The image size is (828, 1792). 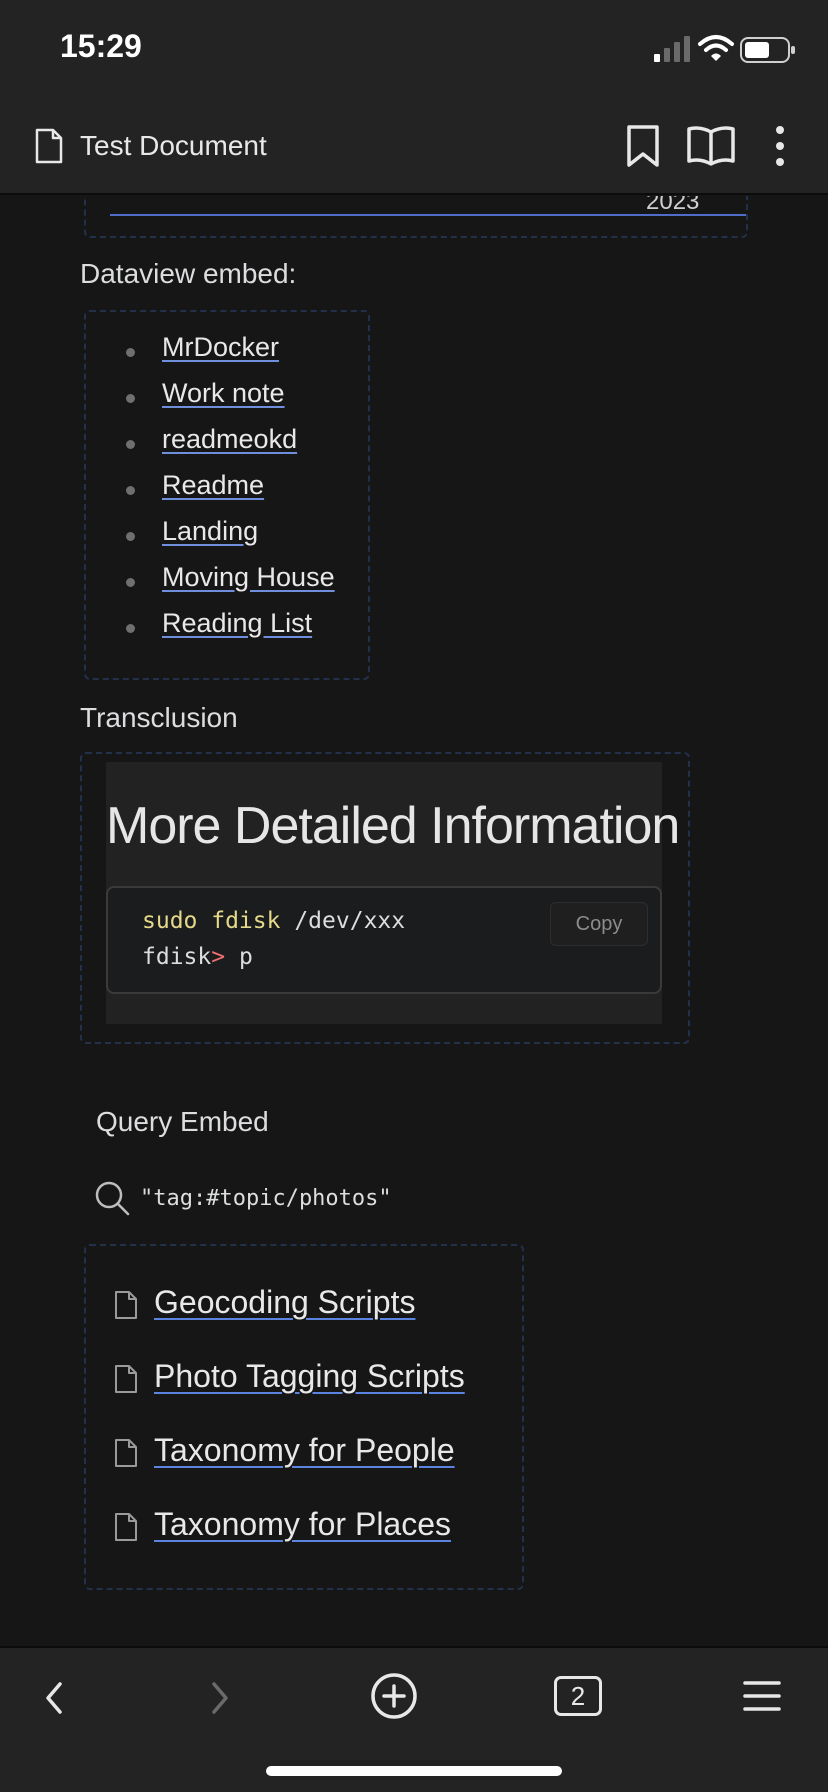 What do you see at coordinates (673, 205) in the screenshot?
I see `embed-partial-text: 2023` at bounding box center [673, 205].